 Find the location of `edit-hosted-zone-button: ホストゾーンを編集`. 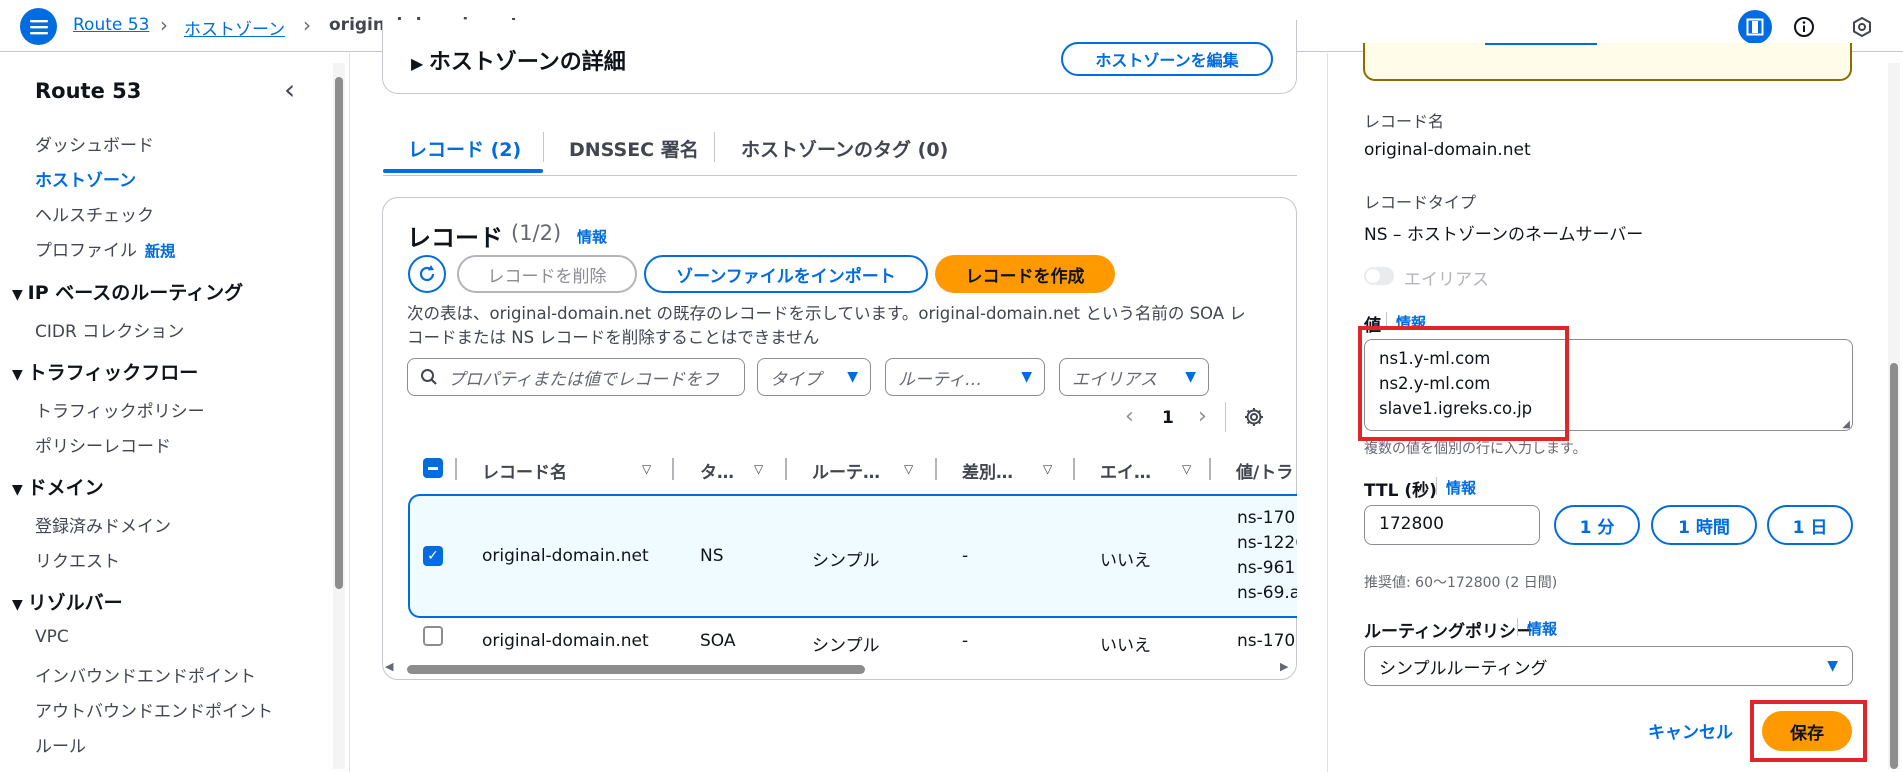

edit-hosted-zone-button: ホストゾーンを編集 is located at coordinates (1167, 59).